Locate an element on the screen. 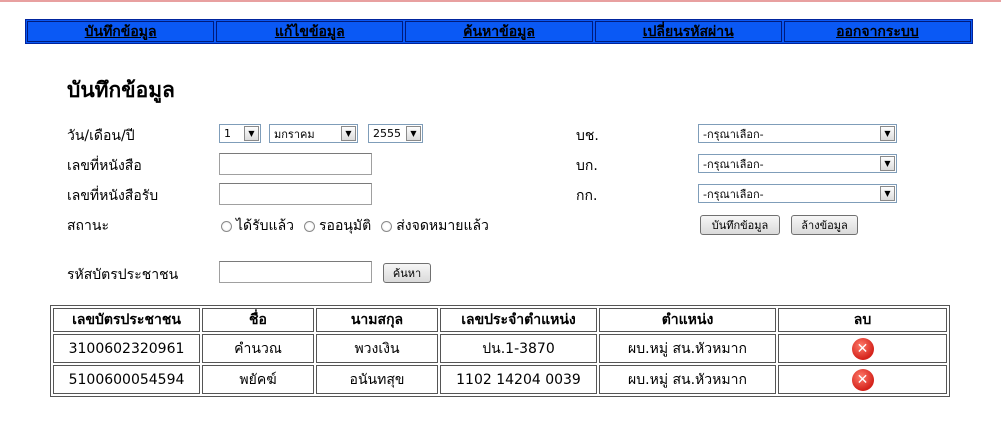 This screenshot has height=442, width=1001. kk-select: -กรุณาเลือก- ▼ is located at coordinates (797, 193).